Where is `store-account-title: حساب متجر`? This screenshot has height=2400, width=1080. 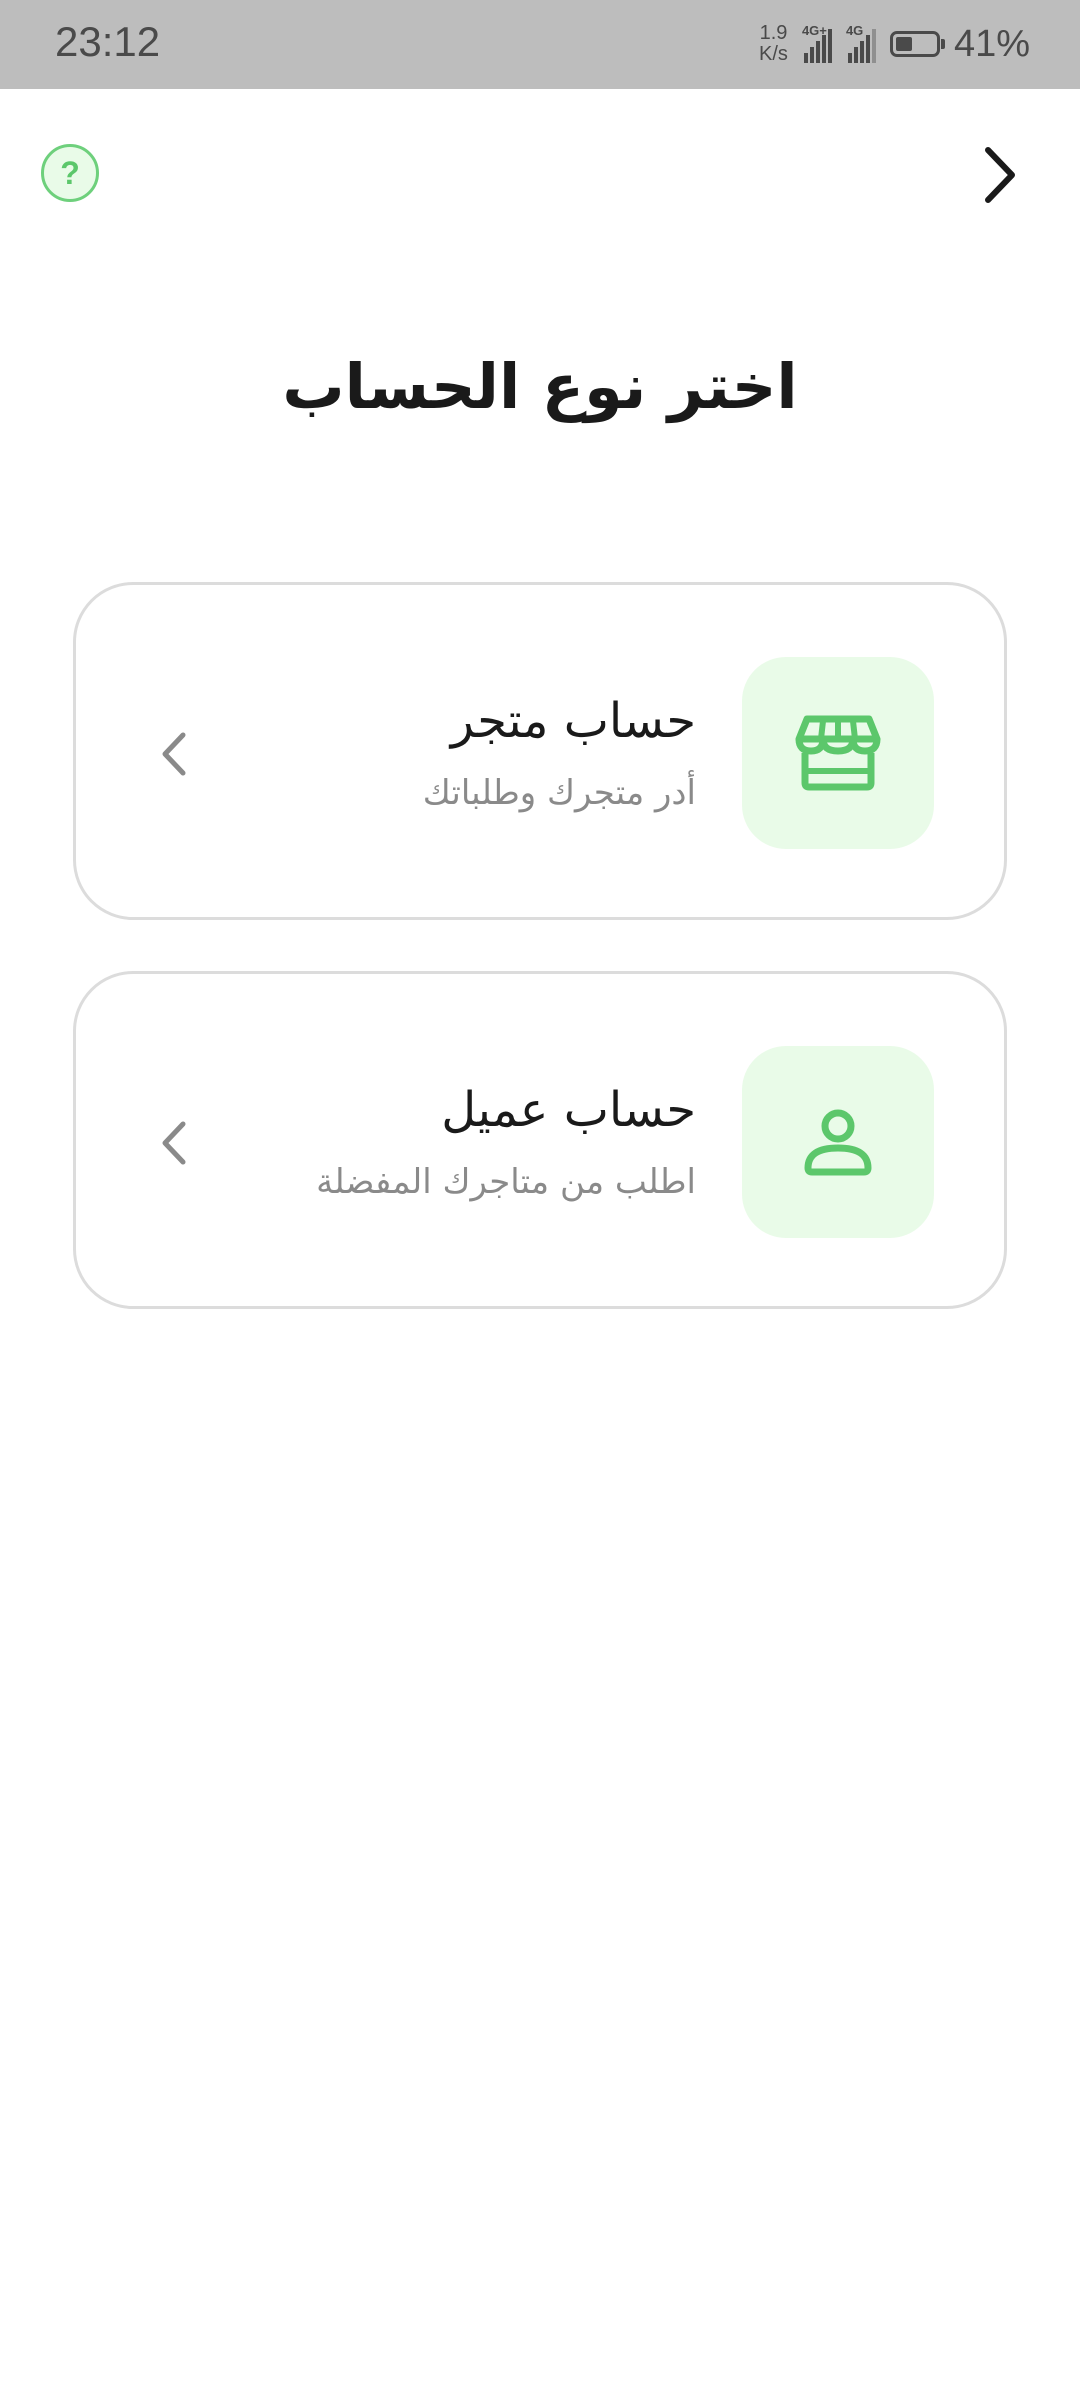
store-account-title: حساب متجر is located at coordinates (573, 721).